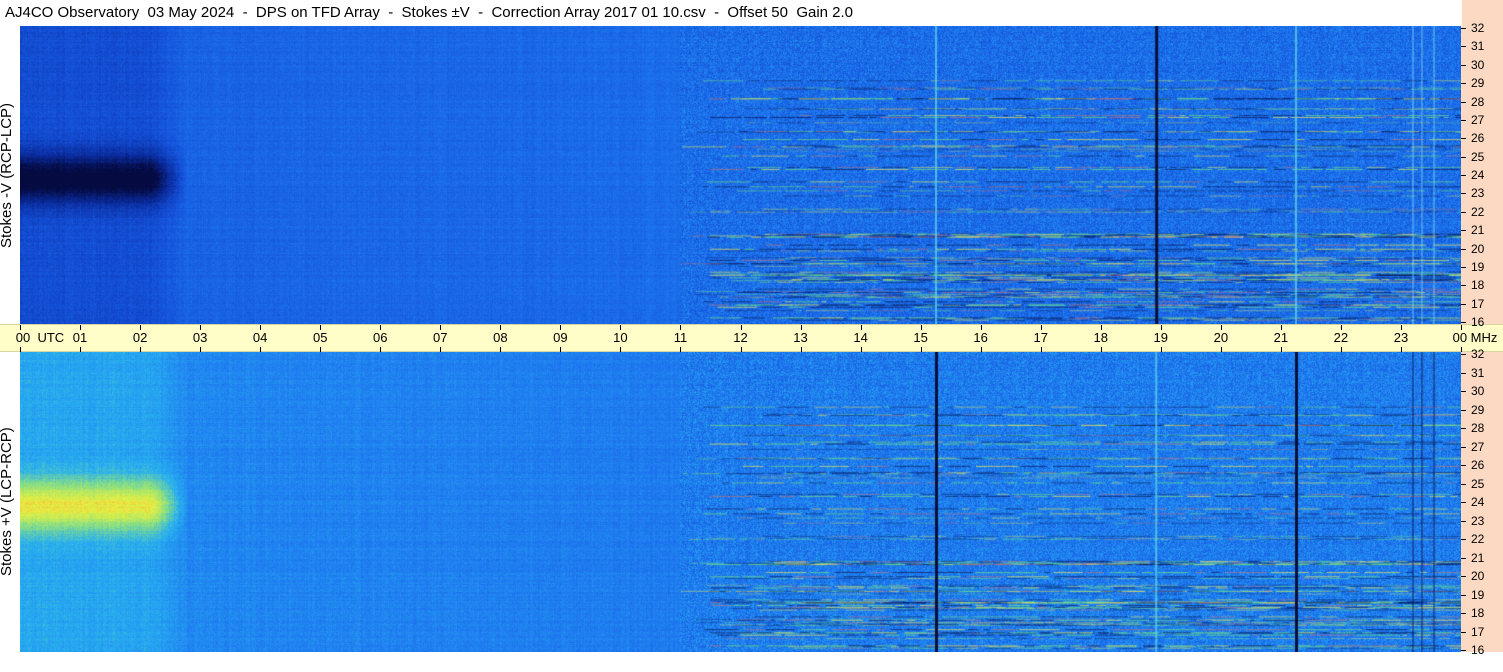 The image size is (1503, 672). I want to click on time-tick-label: 01, so click(80, 337).